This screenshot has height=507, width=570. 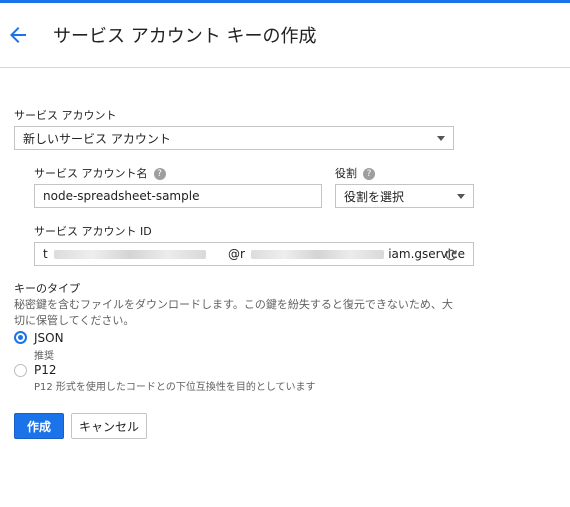 What do you see at coordinates (121, 196) in the screenshot?
I see `service-account-name-value: node-spreadsheet-sample` at bounding box center [121, 196].